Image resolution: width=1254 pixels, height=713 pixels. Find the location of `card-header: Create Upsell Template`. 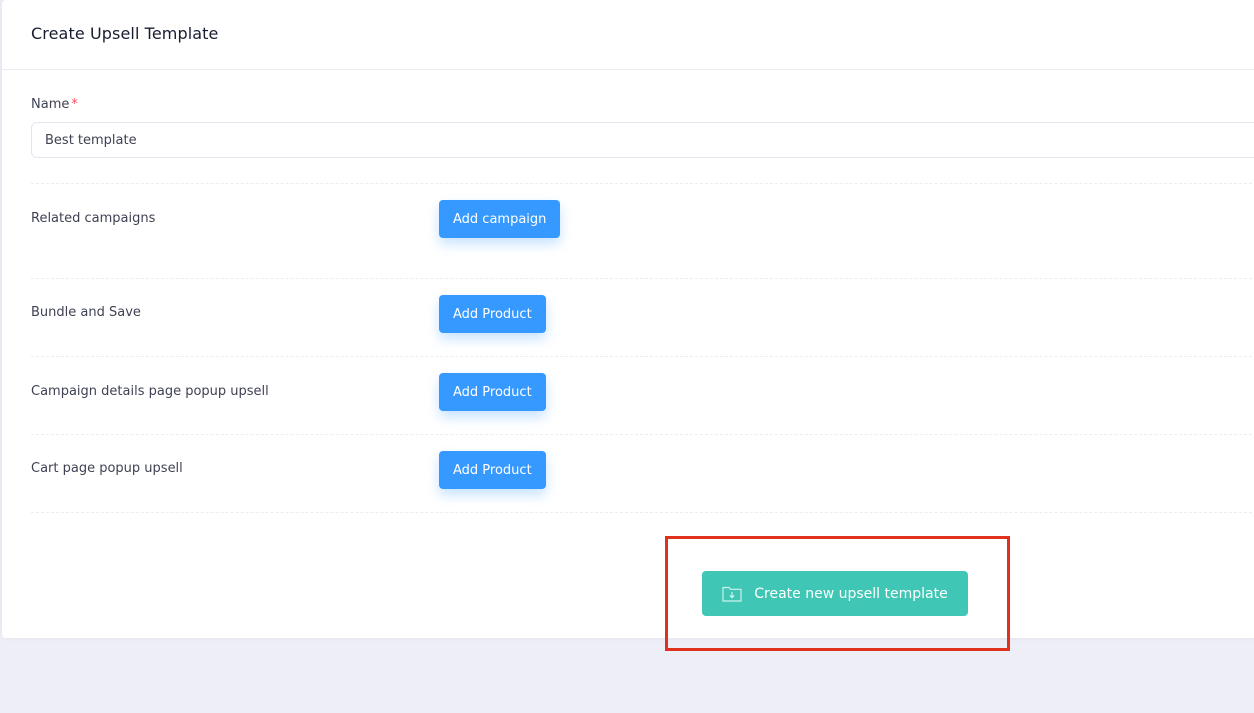

card-header: Create Upsell Template is located at coordinates (628, 35).